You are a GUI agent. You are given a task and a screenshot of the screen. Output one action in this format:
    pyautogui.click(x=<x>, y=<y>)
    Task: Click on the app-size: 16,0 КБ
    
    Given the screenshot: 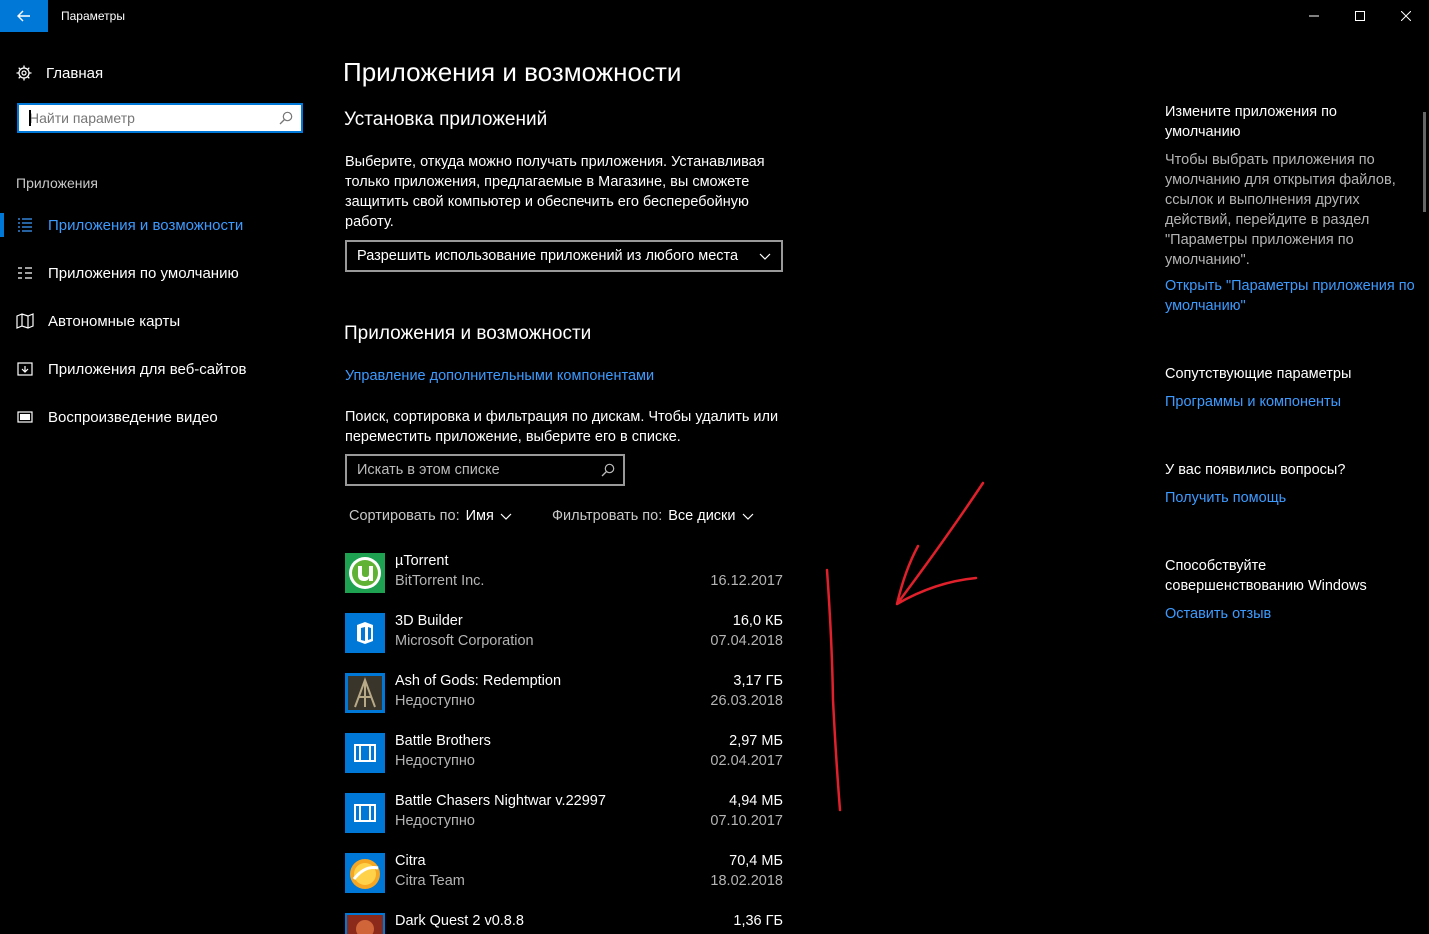 What is the action you would take?
    pyautogui.click(x=757, y=621)
    